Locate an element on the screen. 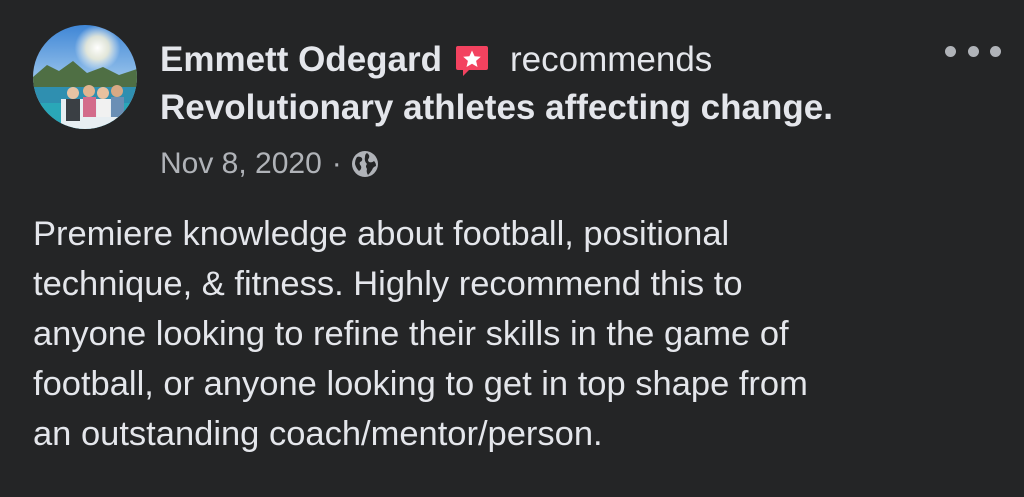 The height and width of the screenshot is (497, 1024). recommendation-star-icon is located at coordinates (472, 61).